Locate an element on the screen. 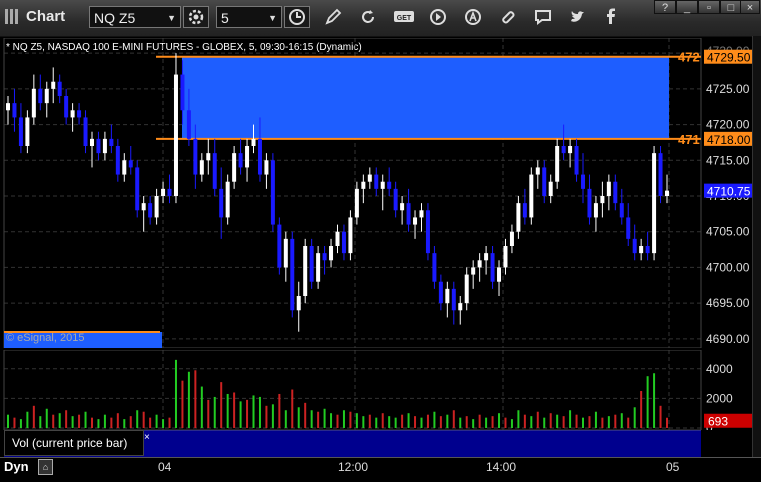 Image resolution: width=761 pixels, height=482 pixels. clock-icon is located at coordinates (297, 17).